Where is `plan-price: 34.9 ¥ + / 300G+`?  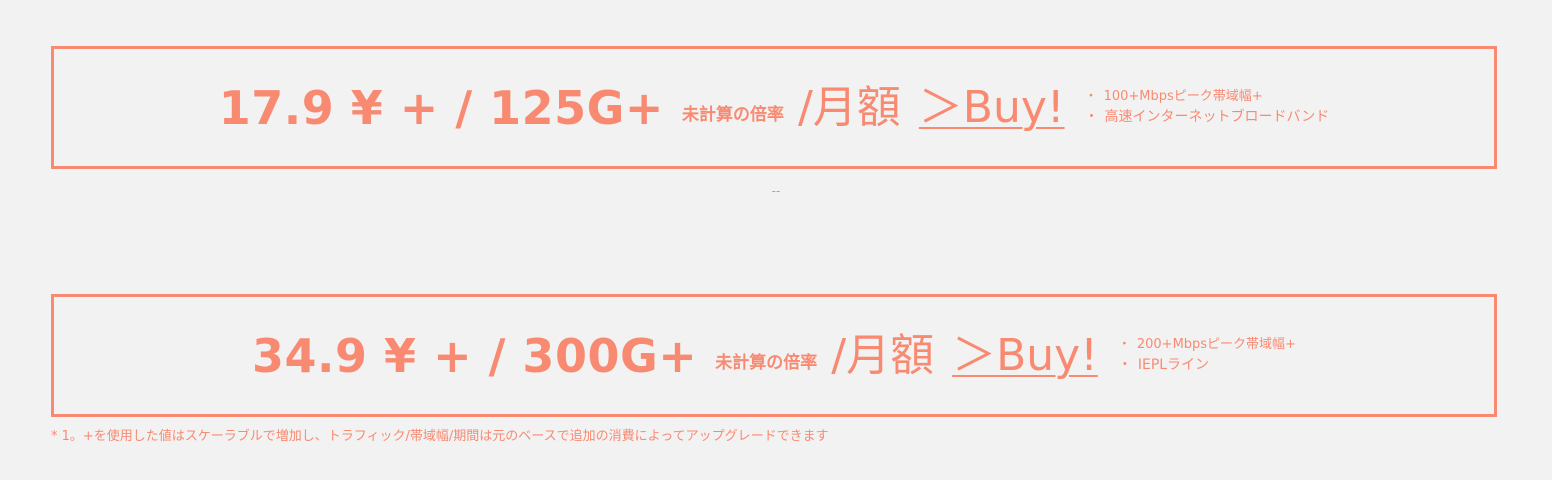
plan-price: 34.9 ¥ + / 300G+ is located at coordinates (475, 355).